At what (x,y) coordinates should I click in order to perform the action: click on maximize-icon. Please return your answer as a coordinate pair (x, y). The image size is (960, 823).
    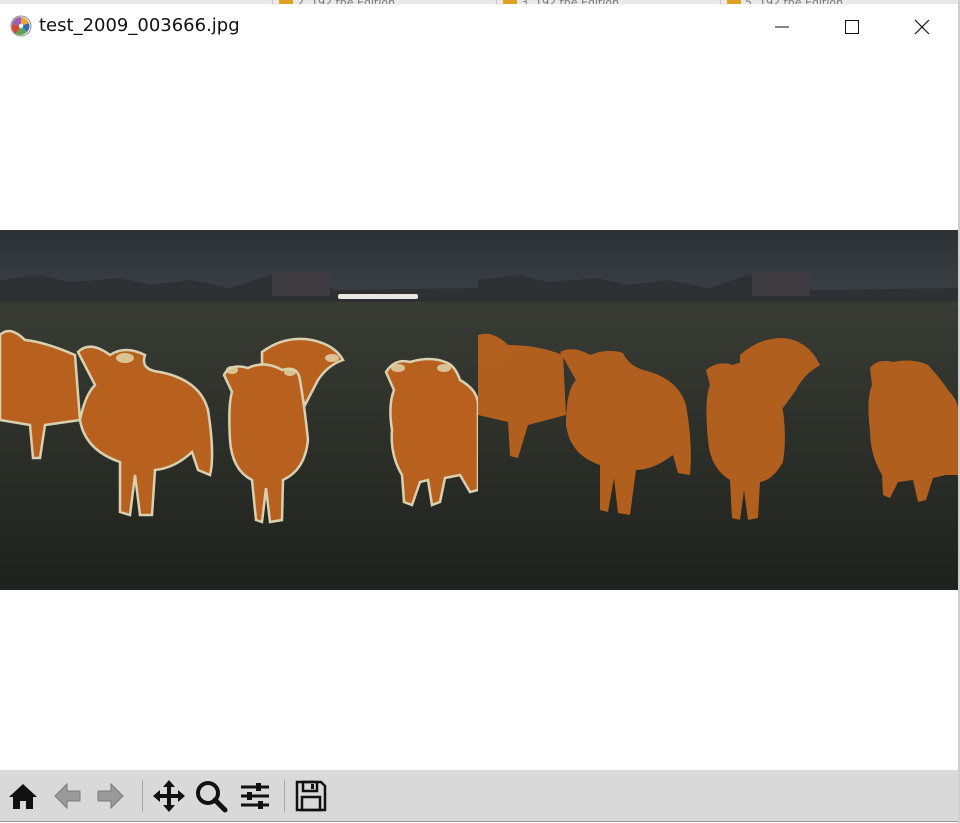
    Looking at the image, I should click on (852, 27).